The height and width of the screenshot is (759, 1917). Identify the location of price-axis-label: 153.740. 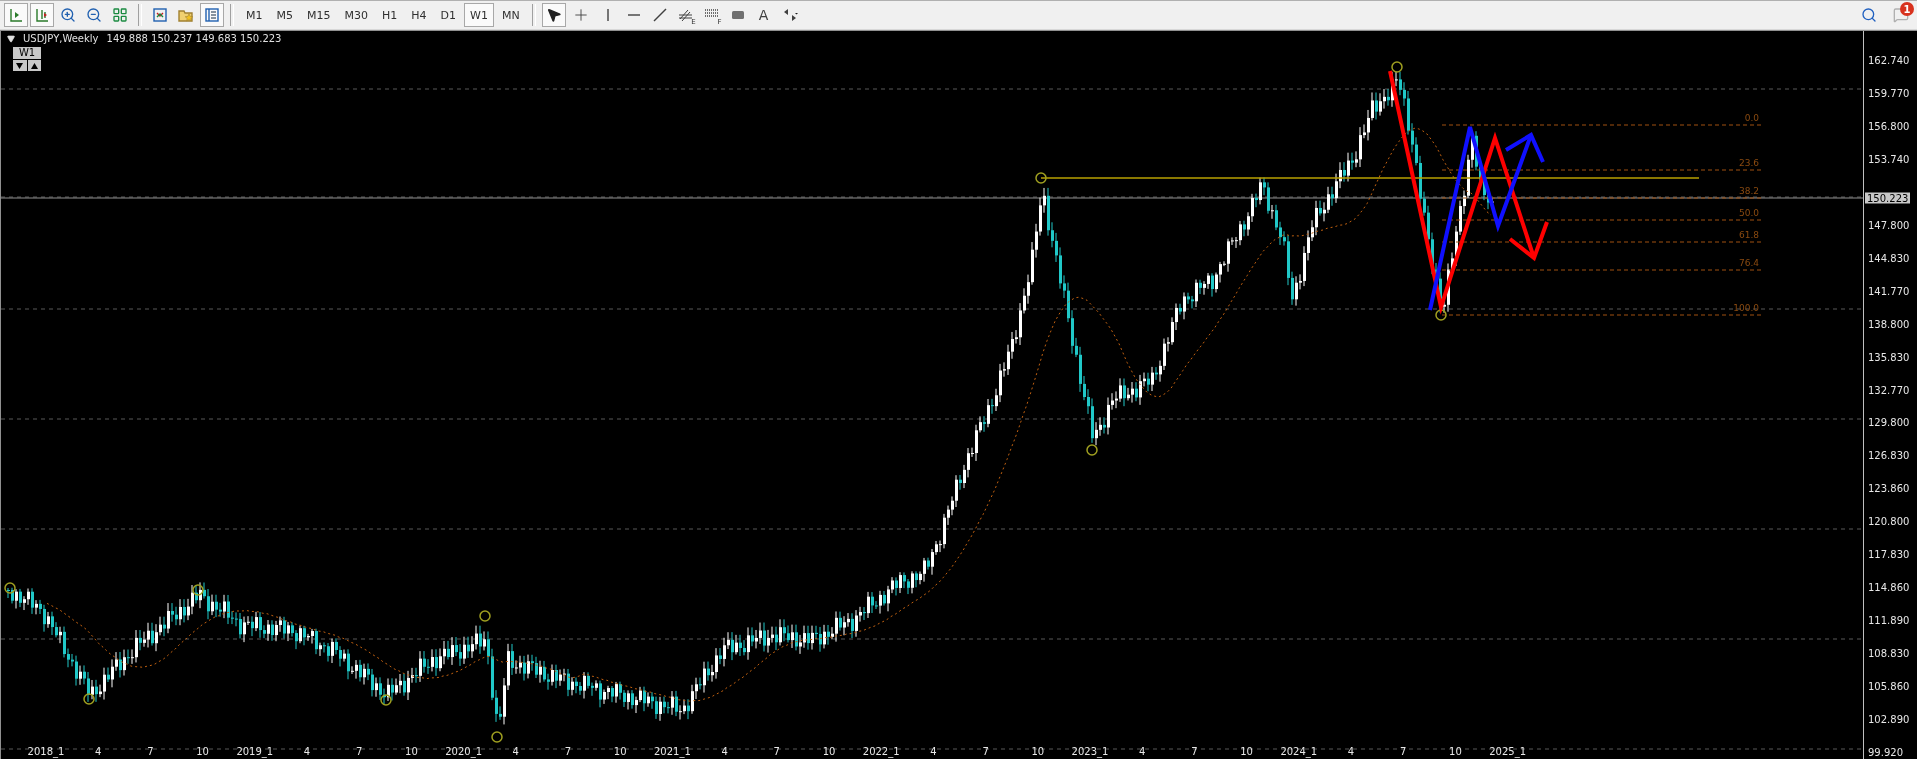
(1889, 159).